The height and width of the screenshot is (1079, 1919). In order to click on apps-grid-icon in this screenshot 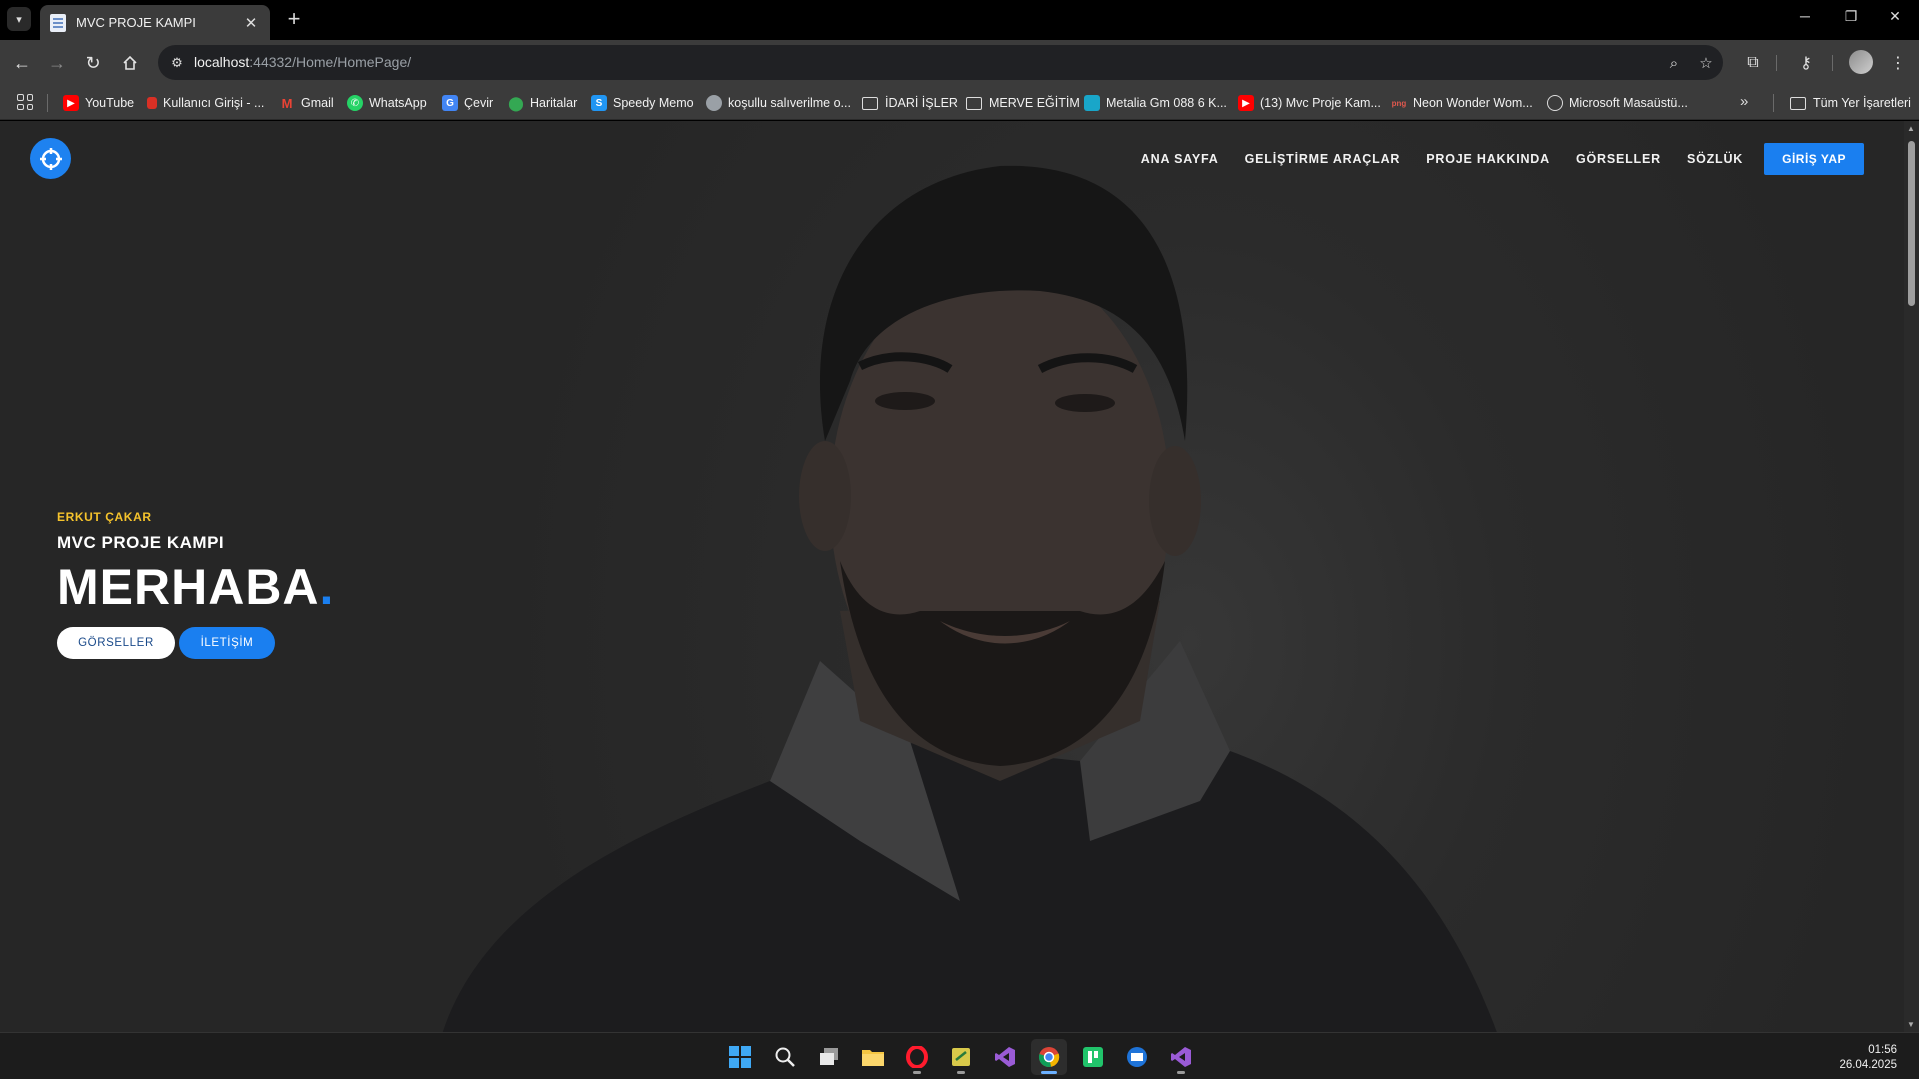, I will do `click(25, 102)`.